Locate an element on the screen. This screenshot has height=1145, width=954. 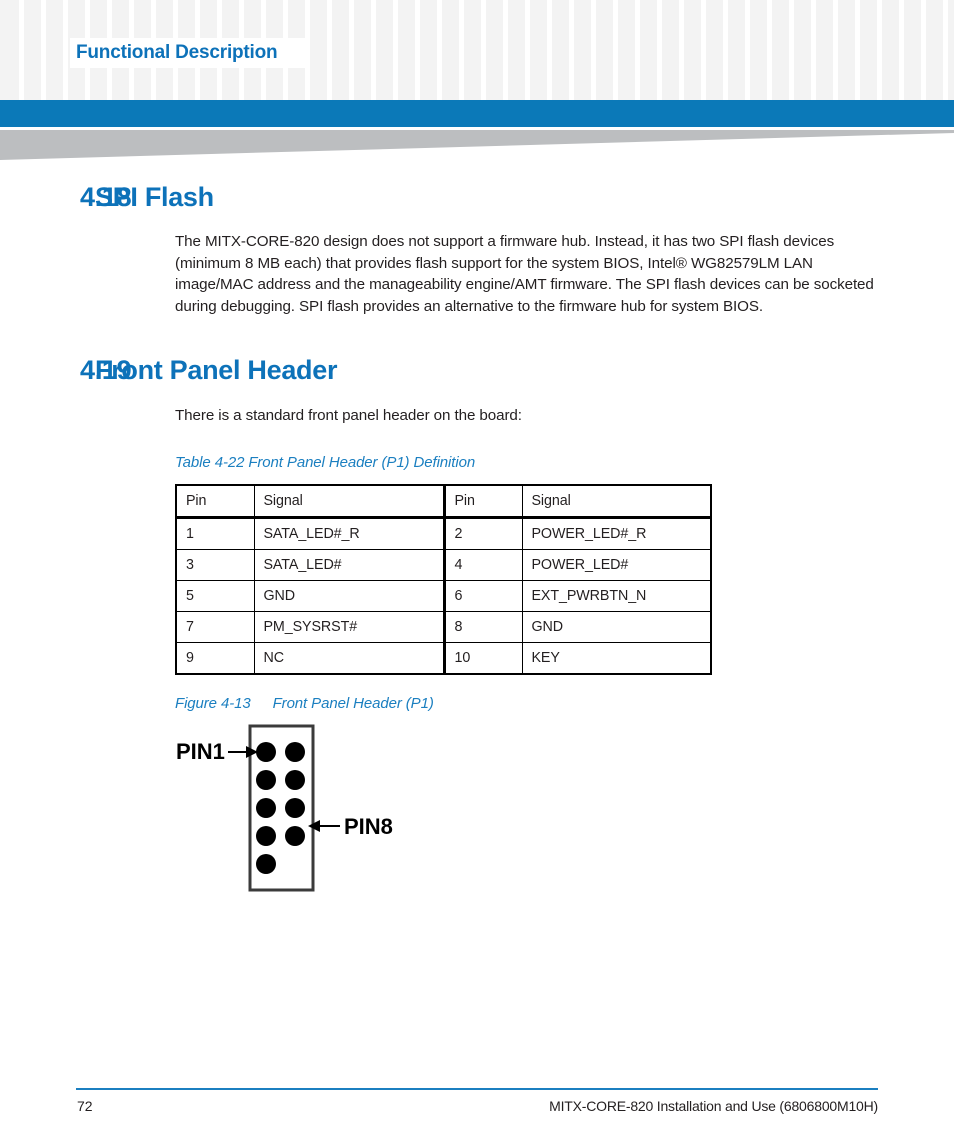
section-heading-4-18: 4.18 SPI Flash is located at coordinates (477, 197).